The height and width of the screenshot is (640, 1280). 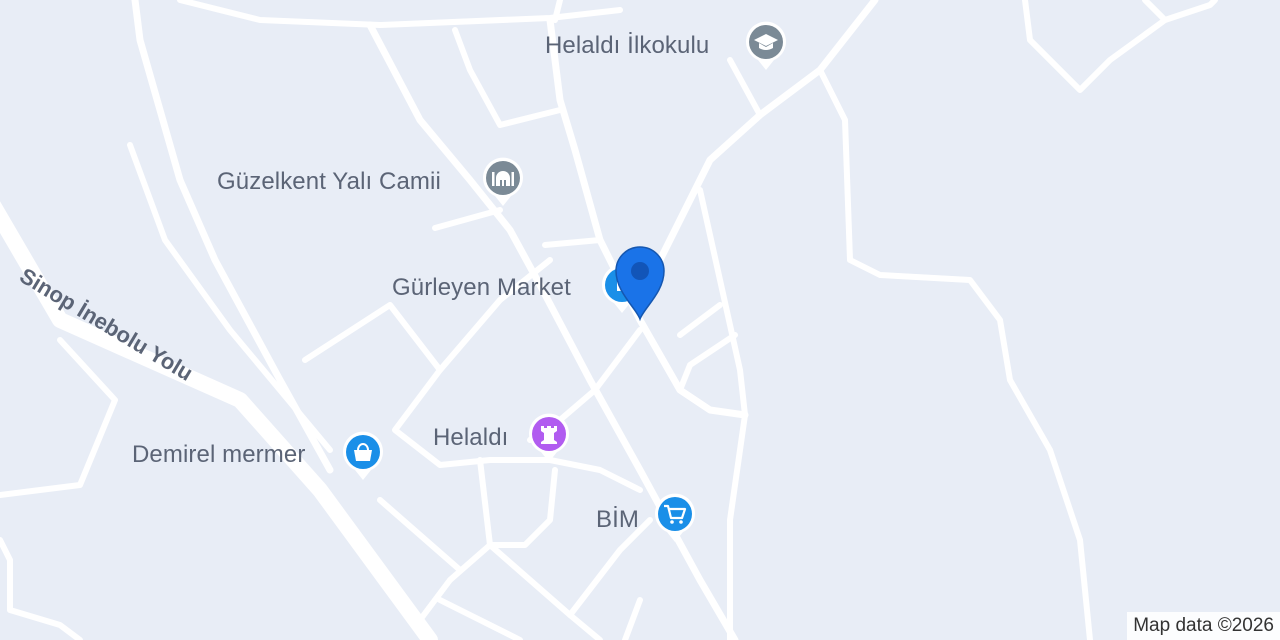 What do you see at coordinates (329, 182) in the screenshot?
I see `poi-label-guzelkent-yali-camii: Güzelkent Yalı Camii` at bounding box center [329, 182].